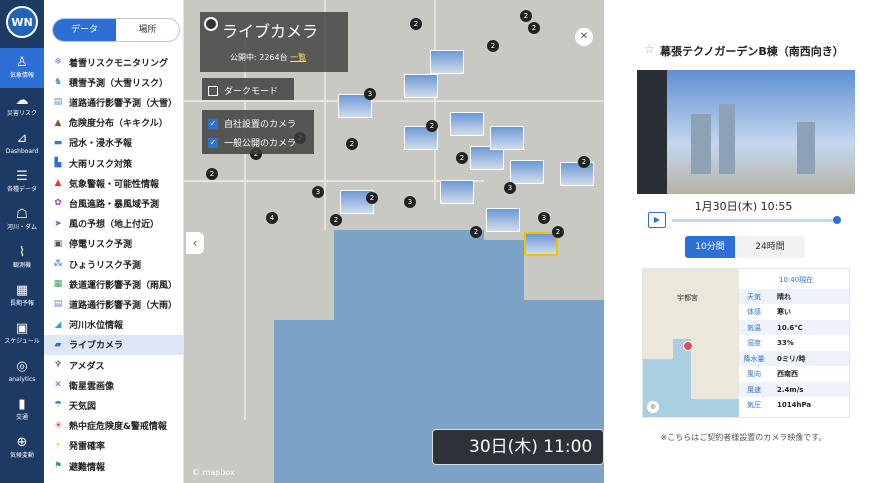 The image size is (883, 483). I want to click on building-shape, so click(806, 148).